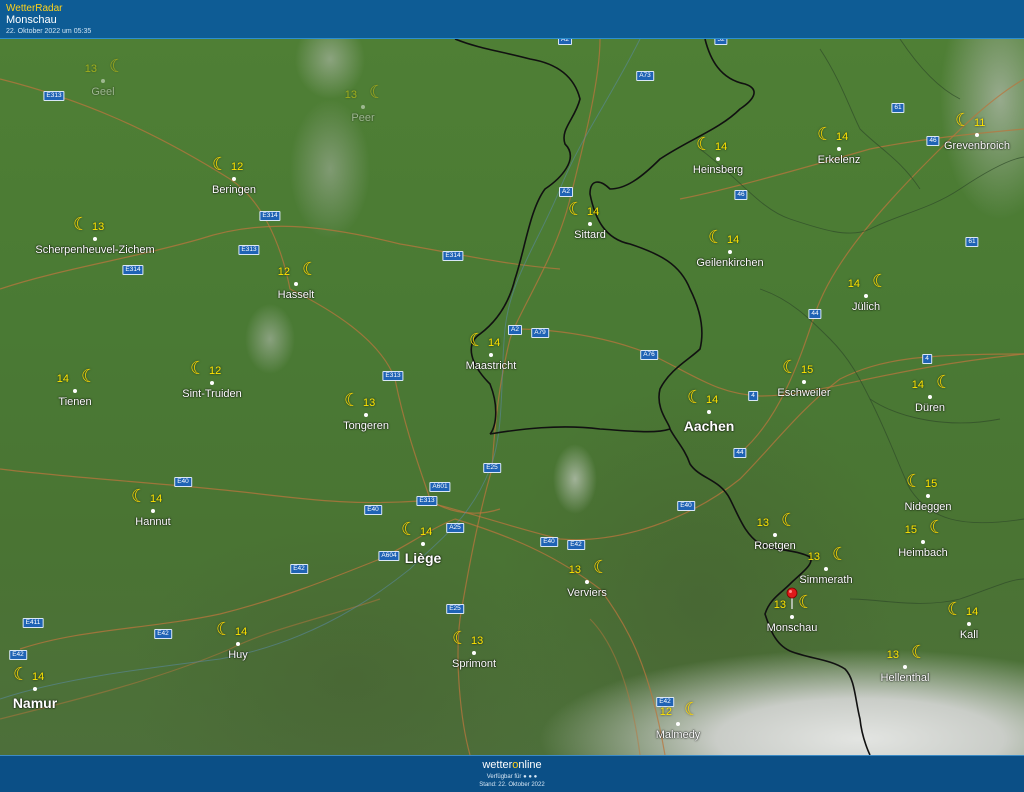 This screenshot has width=1024, height=792. I want to click on road-badge-e314-a: E314, so click(270, 216).